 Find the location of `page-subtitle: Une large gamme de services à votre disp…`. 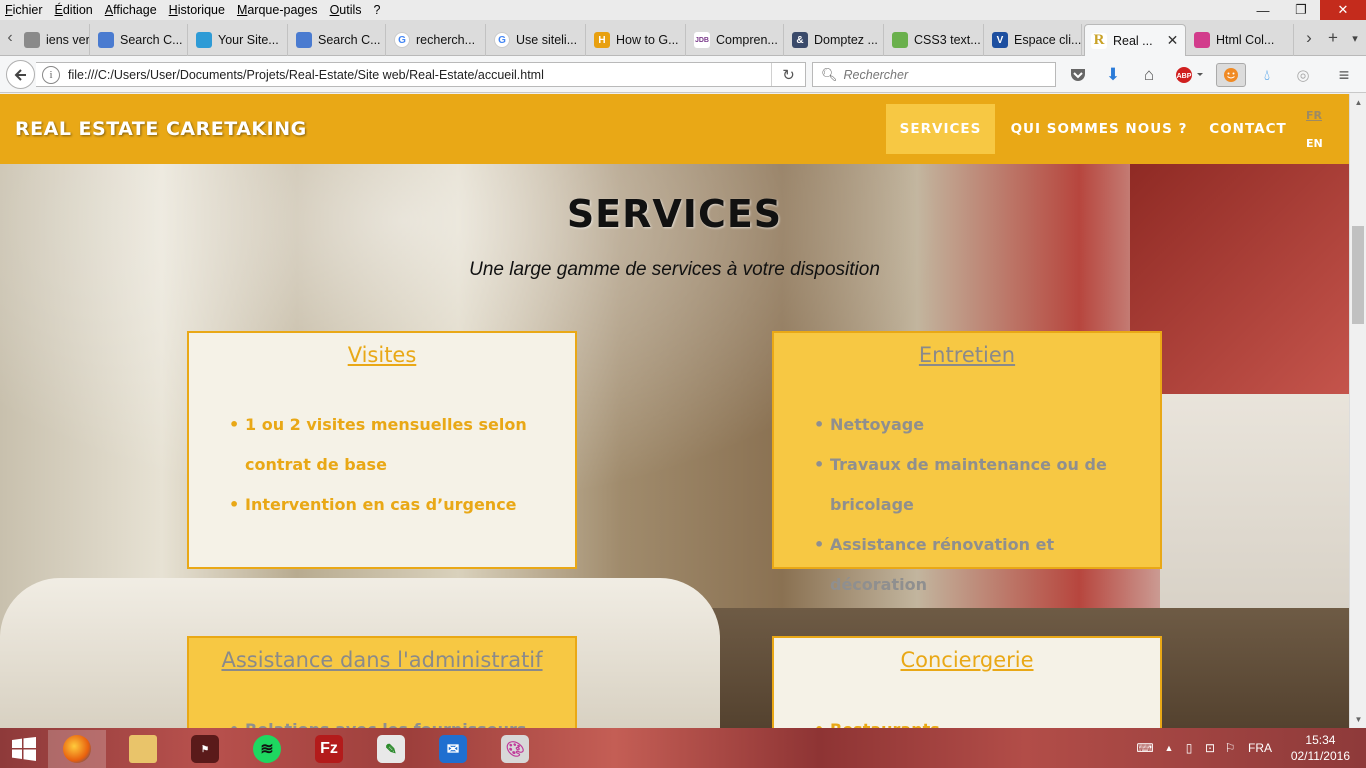

page-subtitle: Une large gamme de services à votre disp… is located at coordinates (674, 269).